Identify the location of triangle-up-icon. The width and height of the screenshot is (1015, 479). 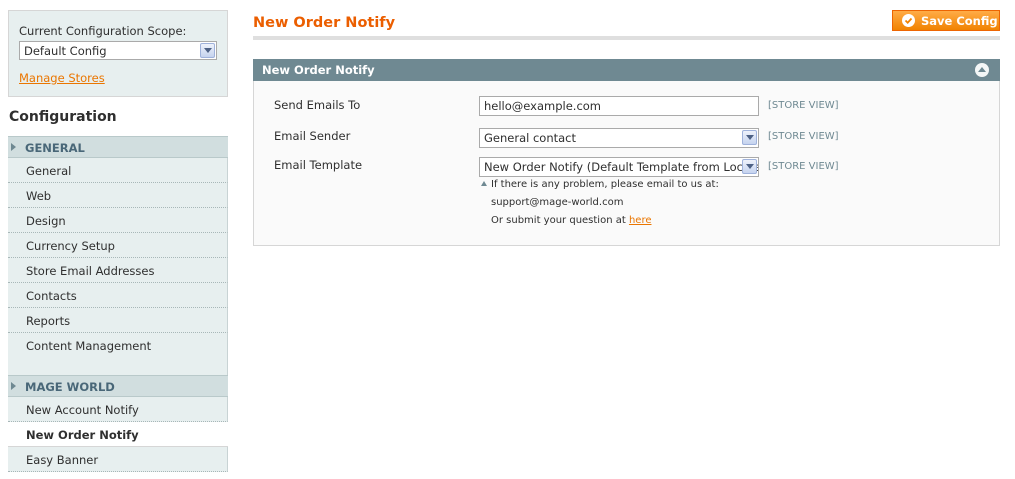
(484, 183).